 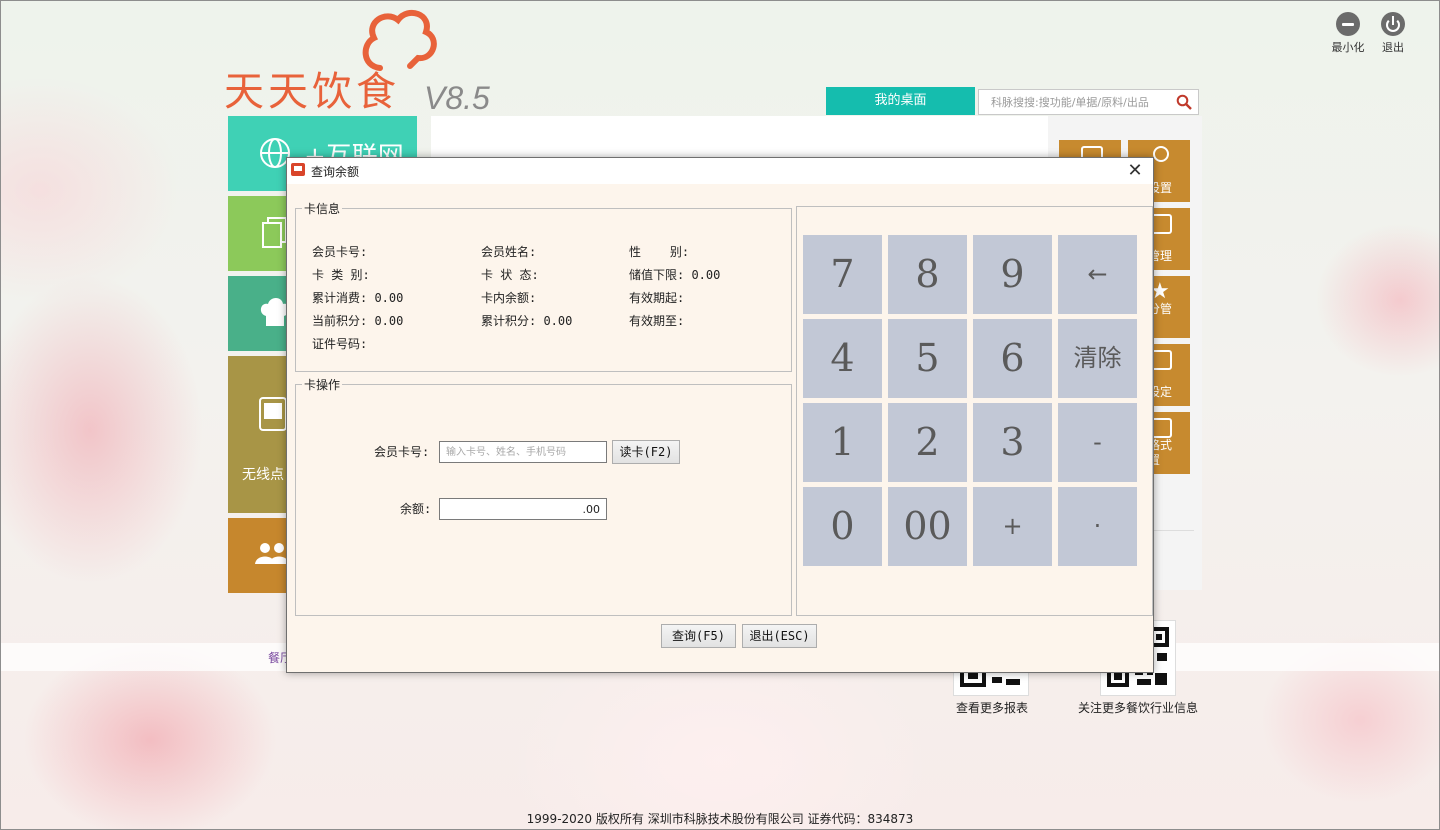 I want to click on gender-field: 性 别:, so click(x=659, y=252).